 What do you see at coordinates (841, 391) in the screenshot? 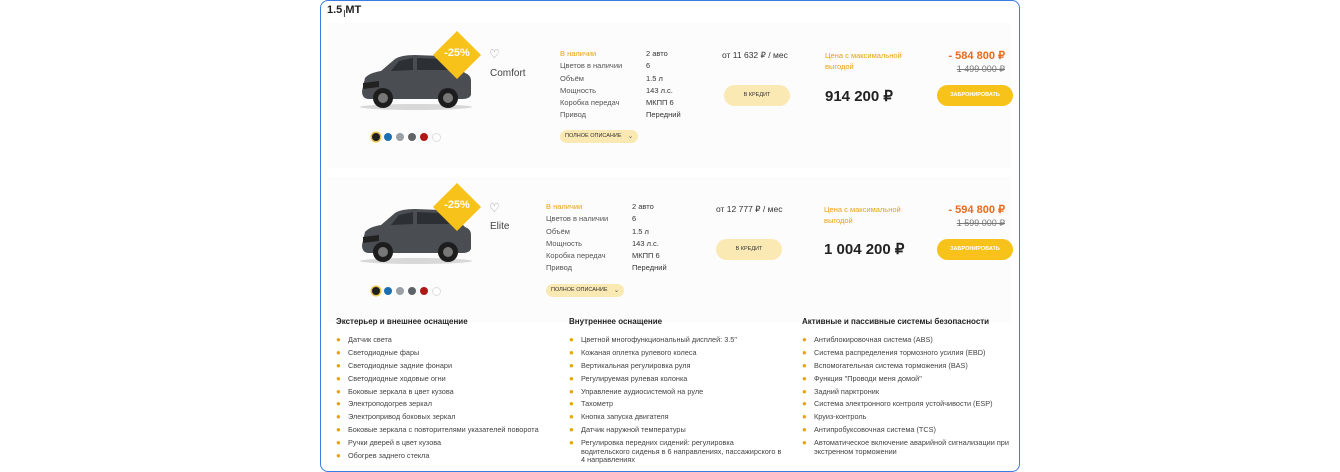
I see `list-item: ● Задний парктроник` at bounding box center [841, 391].